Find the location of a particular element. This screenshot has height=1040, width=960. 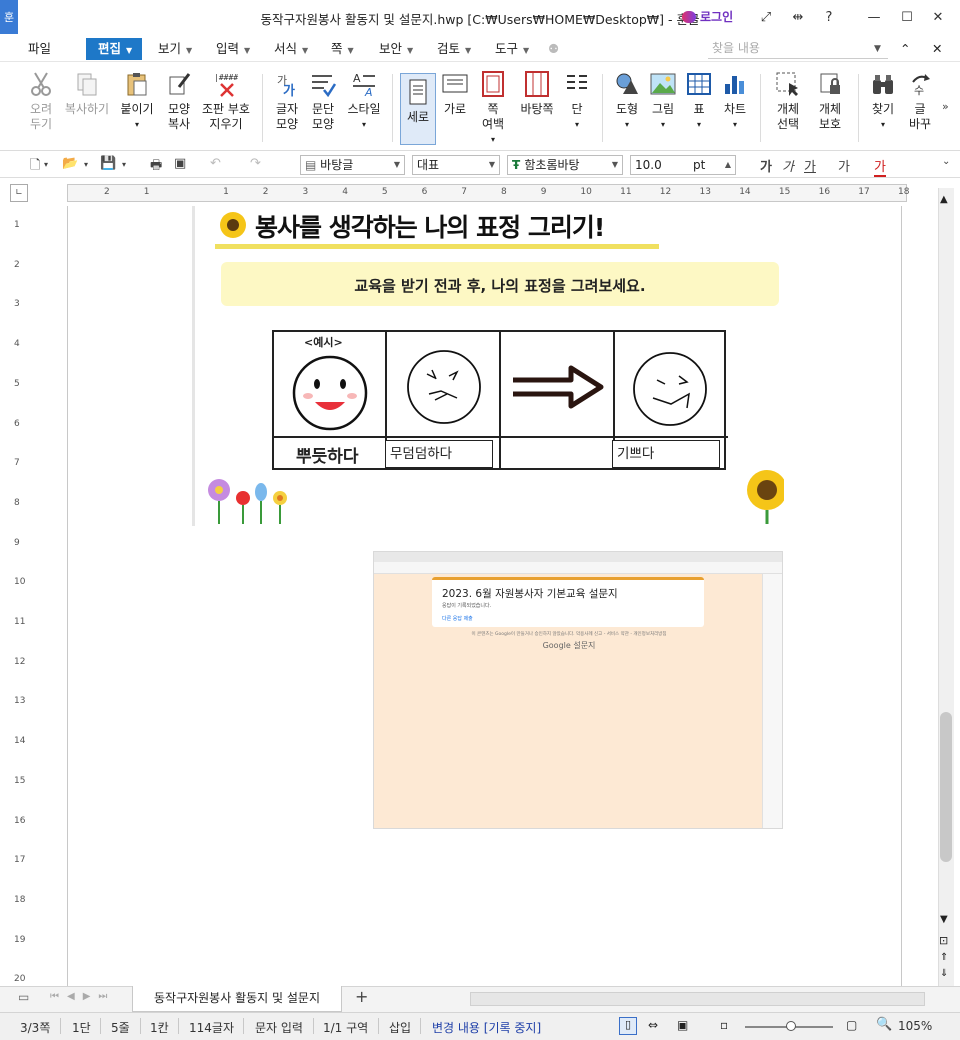

object-select-button: 개체 선택 is located at coordinates (788, 101).